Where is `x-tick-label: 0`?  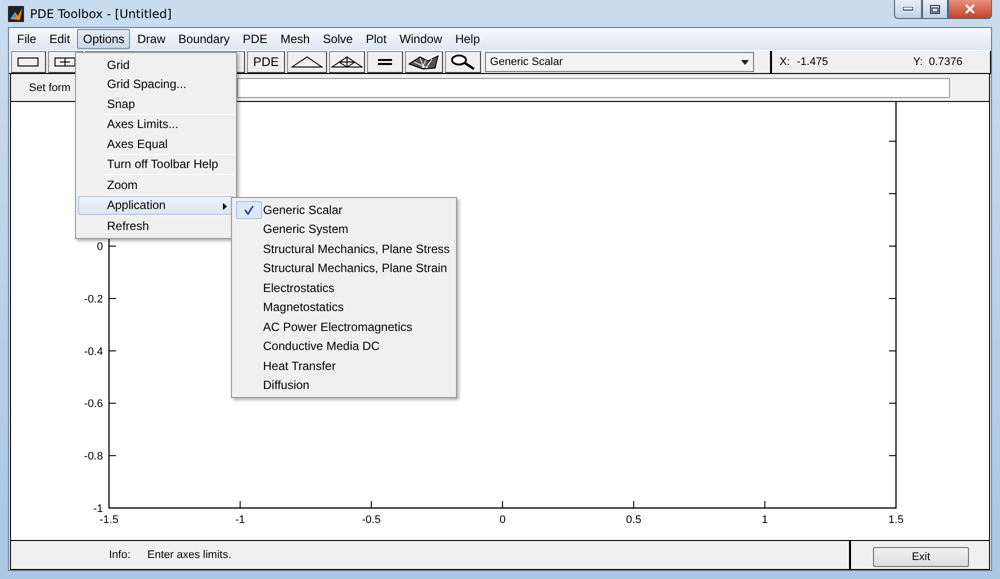
x-tick-label: 0 is located at coordinates (502, 520).